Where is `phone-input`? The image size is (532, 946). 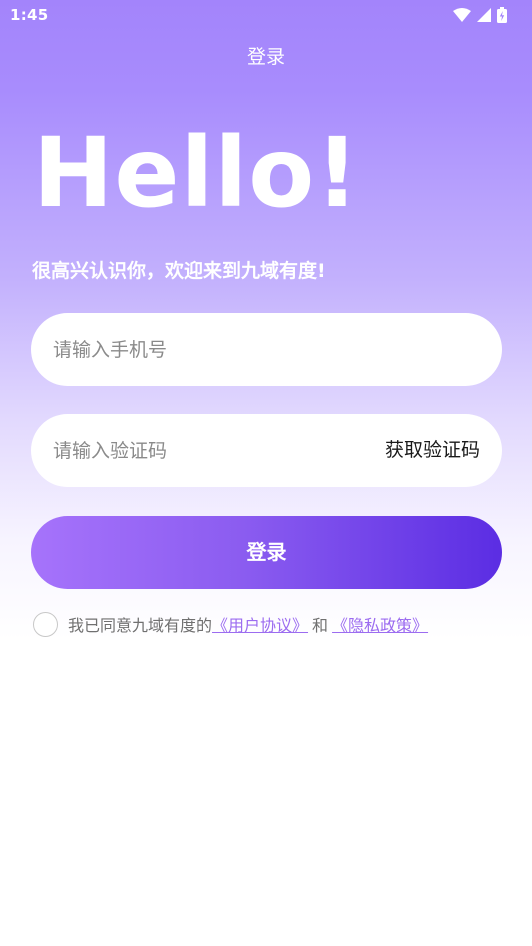
phone-input is located at coordinates (263, 349).